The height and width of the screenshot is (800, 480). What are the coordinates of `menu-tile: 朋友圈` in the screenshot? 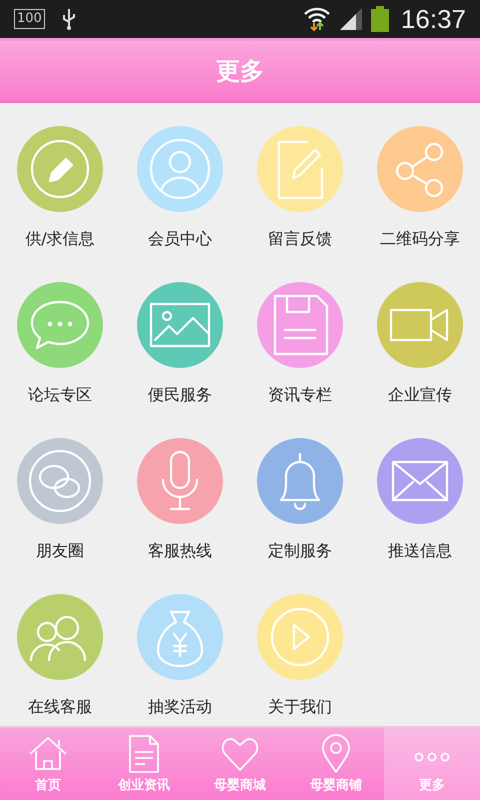 It's located at (60, 503).